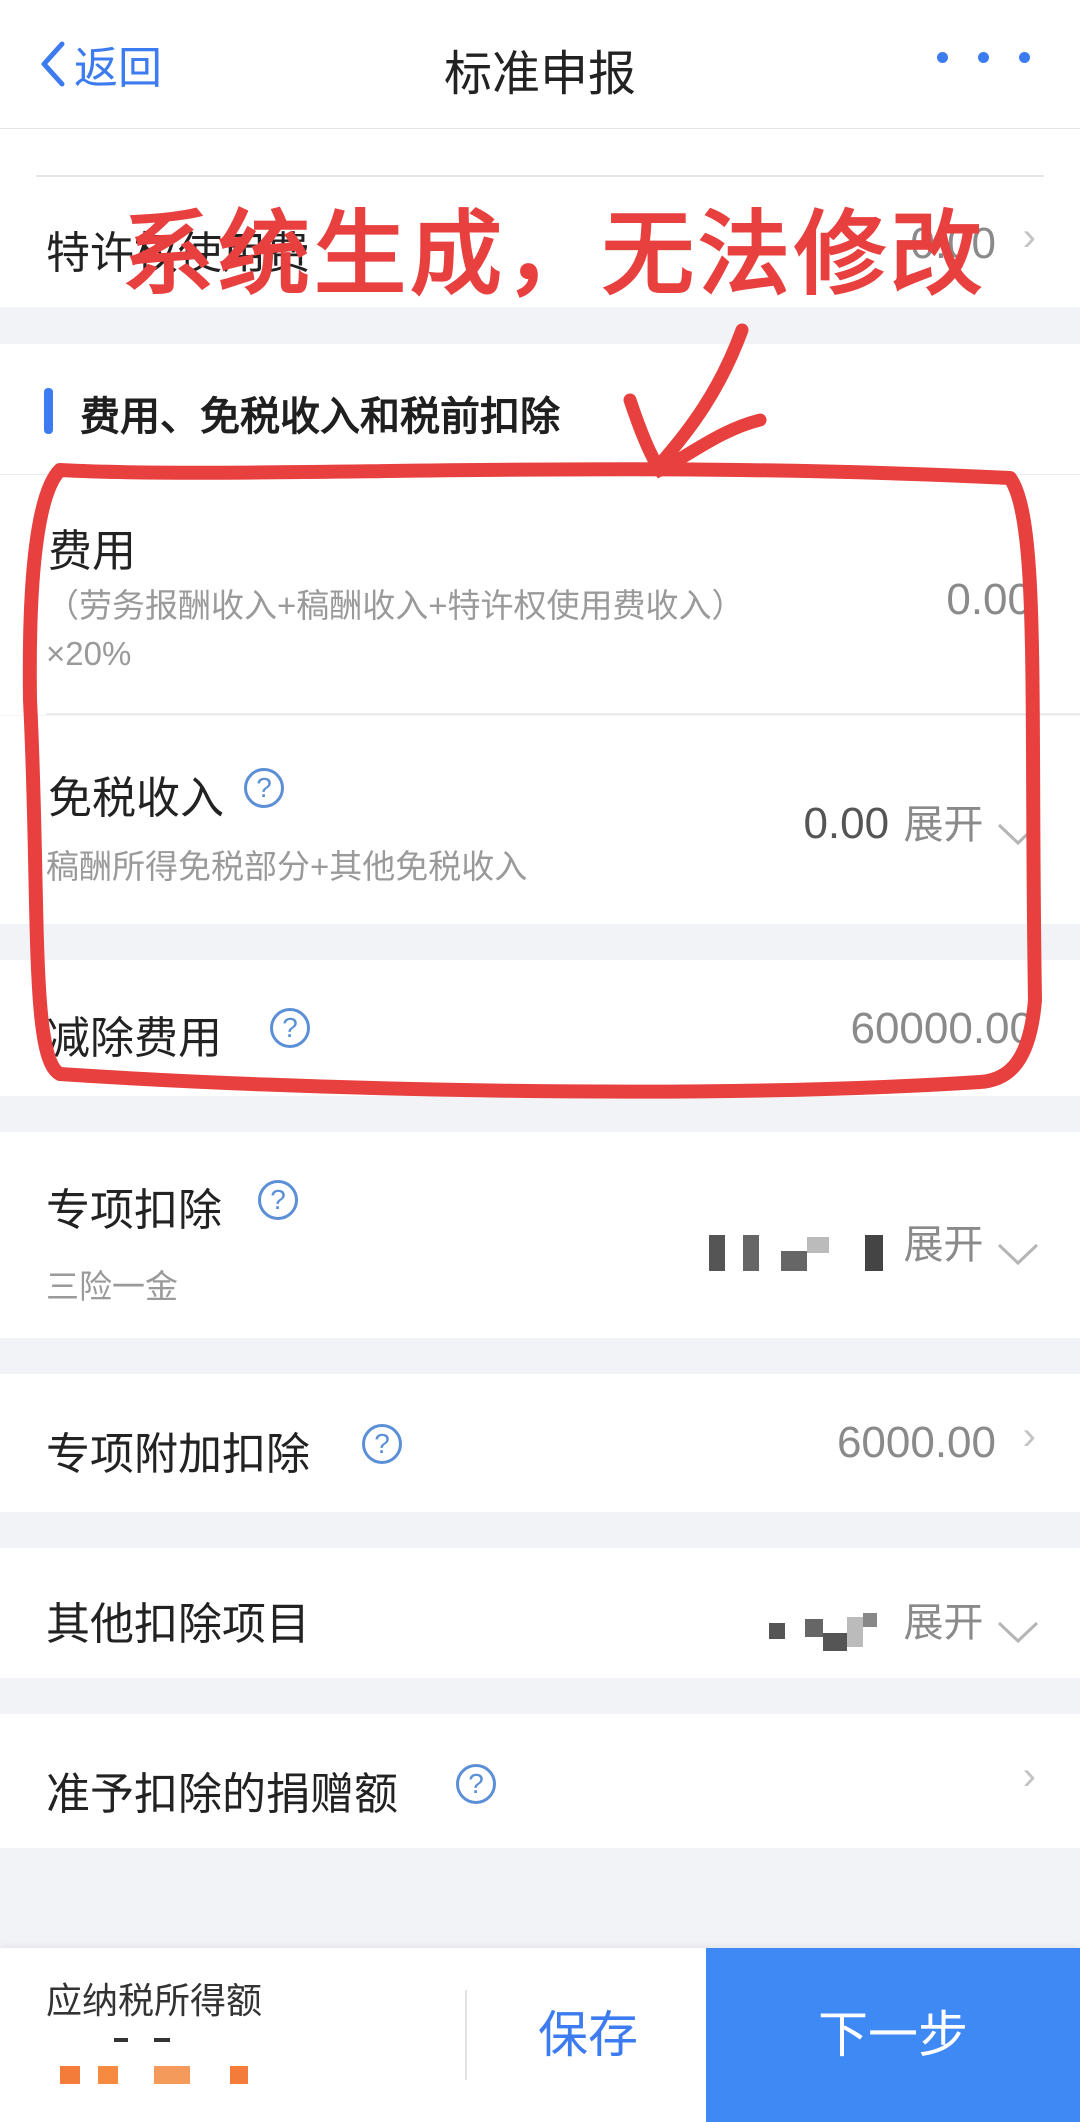  Describe the element at coordinates (540, 1235) in the screenshot. I see `special-deduction-row: 专项扣除 ? 三险一金 展开` at that location.